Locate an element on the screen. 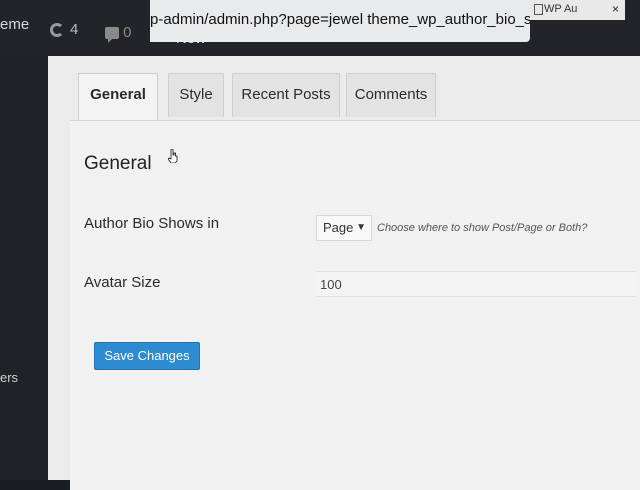  comments-count: 0 is located at coordinates (127, 32).